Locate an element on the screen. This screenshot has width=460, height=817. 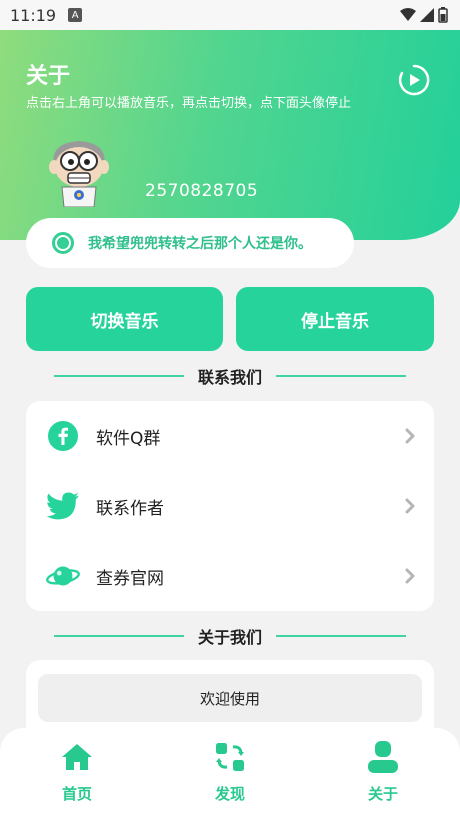
status-time: 11:19 is located at coordinates (33, 15).